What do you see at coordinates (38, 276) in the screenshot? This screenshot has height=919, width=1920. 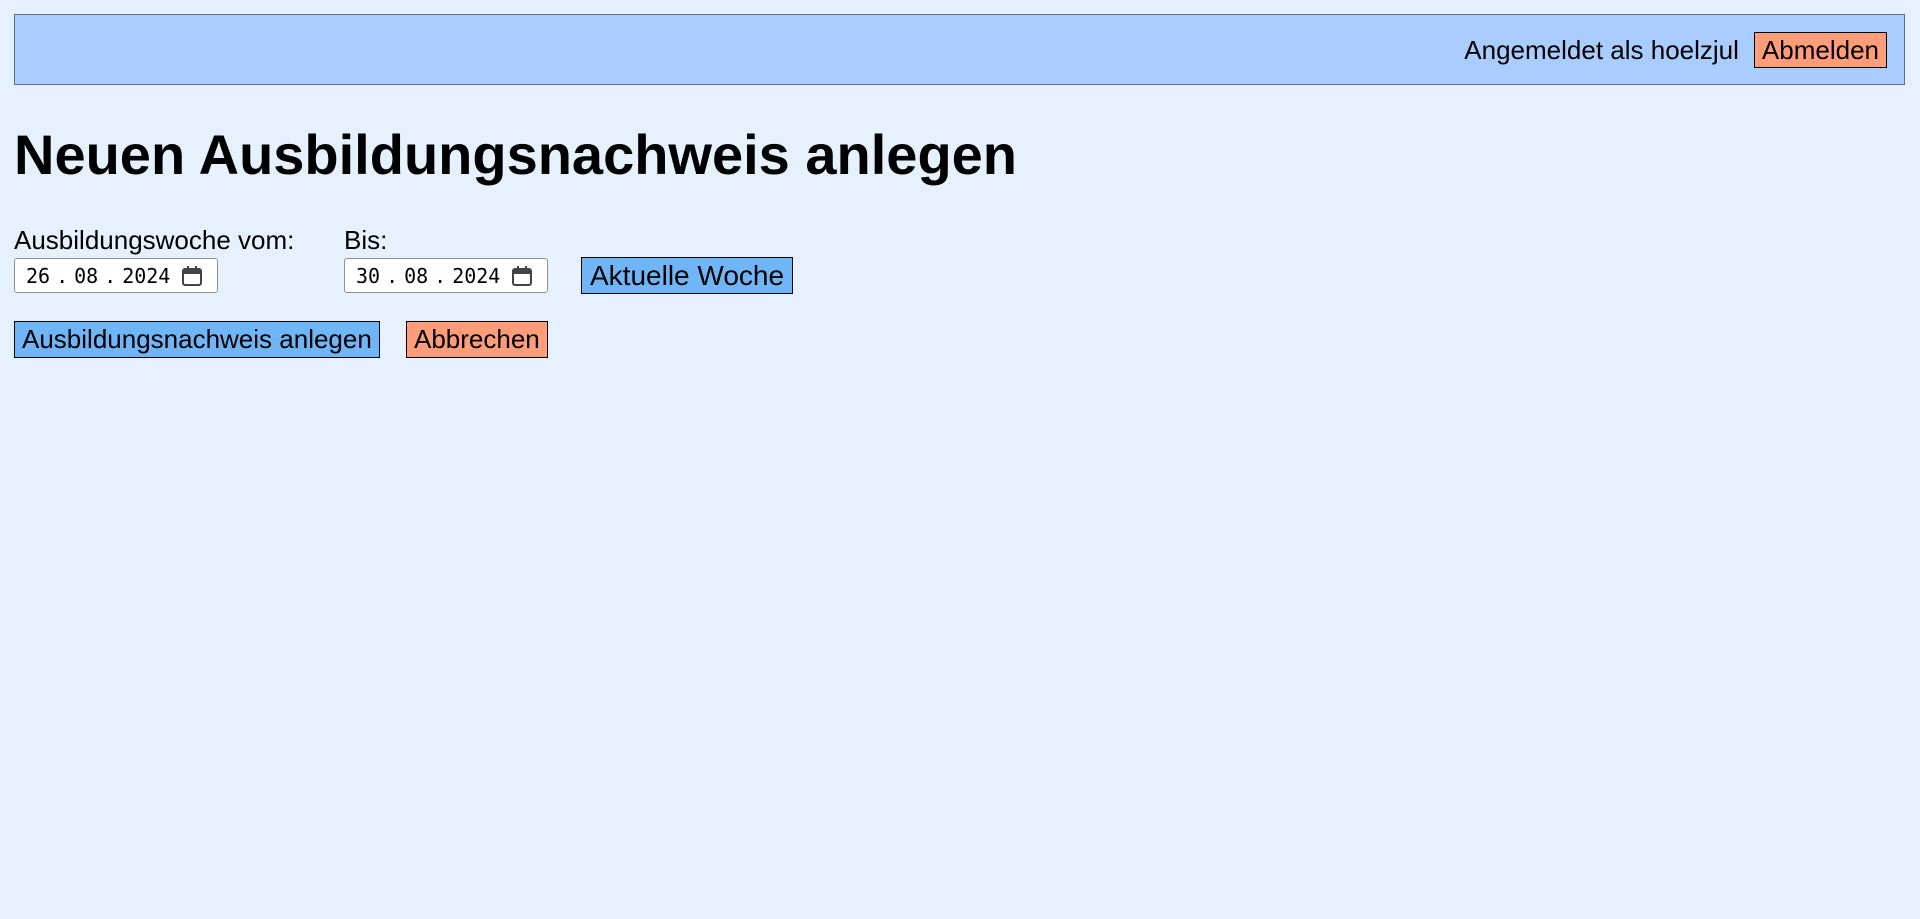 I see `week-from-day: 26` at bounding box center [38, 276].